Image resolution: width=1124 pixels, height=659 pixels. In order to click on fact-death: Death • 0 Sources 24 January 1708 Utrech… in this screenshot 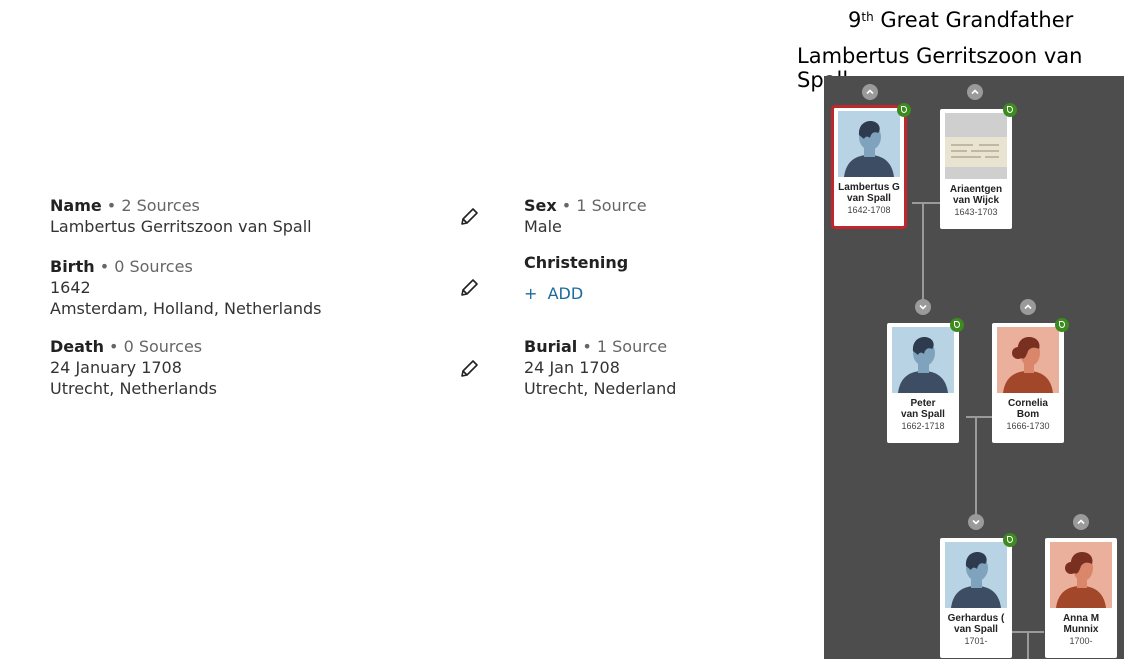, I will do `click(133, 367)`.